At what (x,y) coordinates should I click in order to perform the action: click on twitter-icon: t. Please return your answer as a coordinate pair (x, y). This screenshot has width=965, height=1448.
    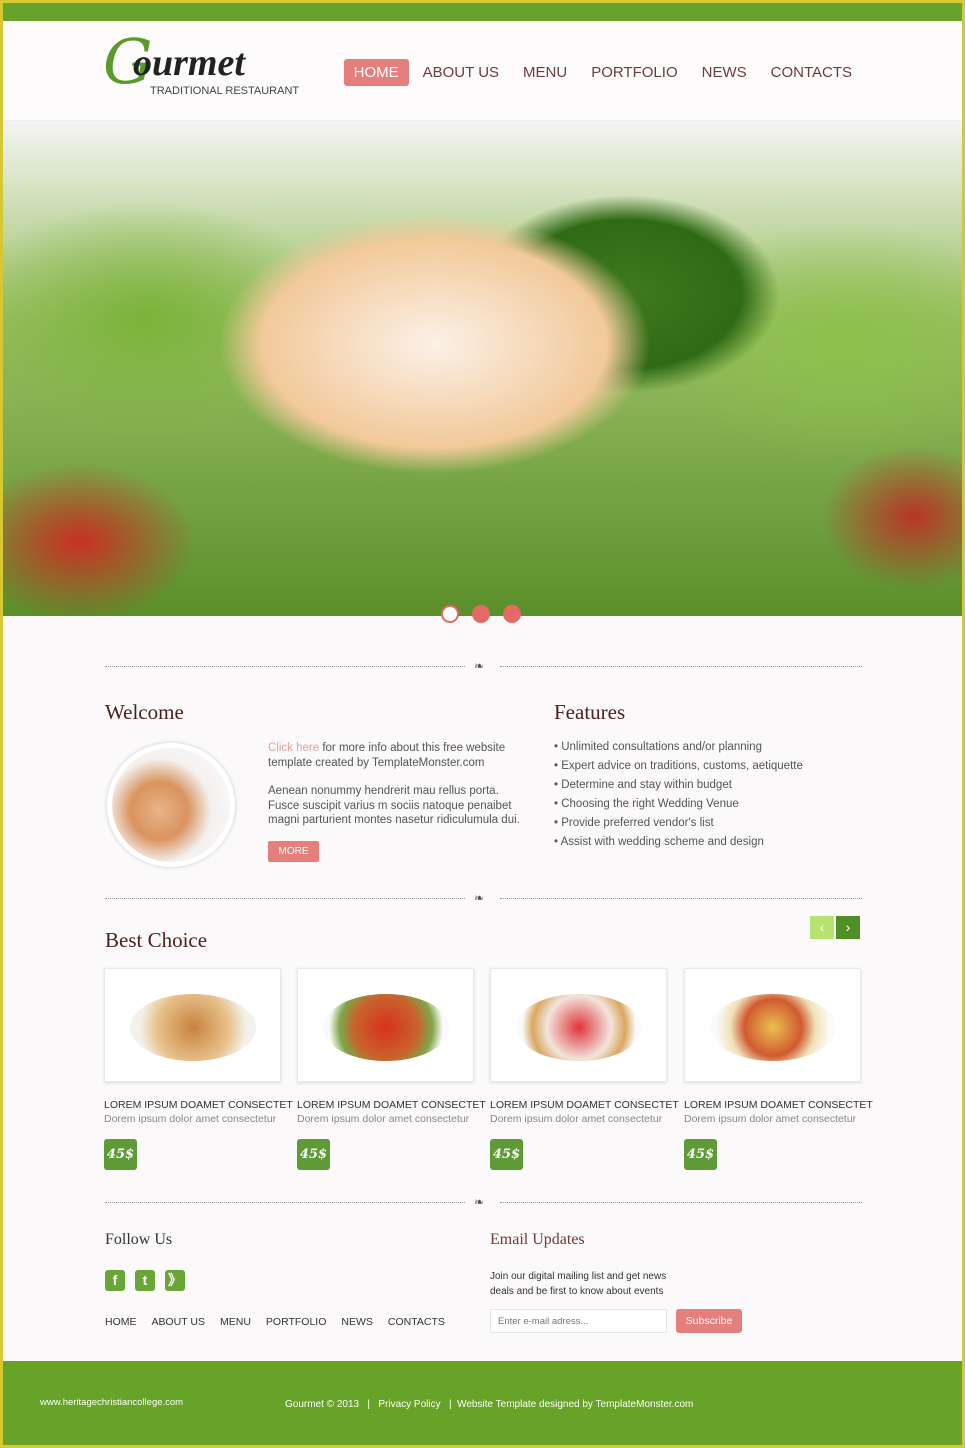
    Looking at the image, I should click on (145, 1280).